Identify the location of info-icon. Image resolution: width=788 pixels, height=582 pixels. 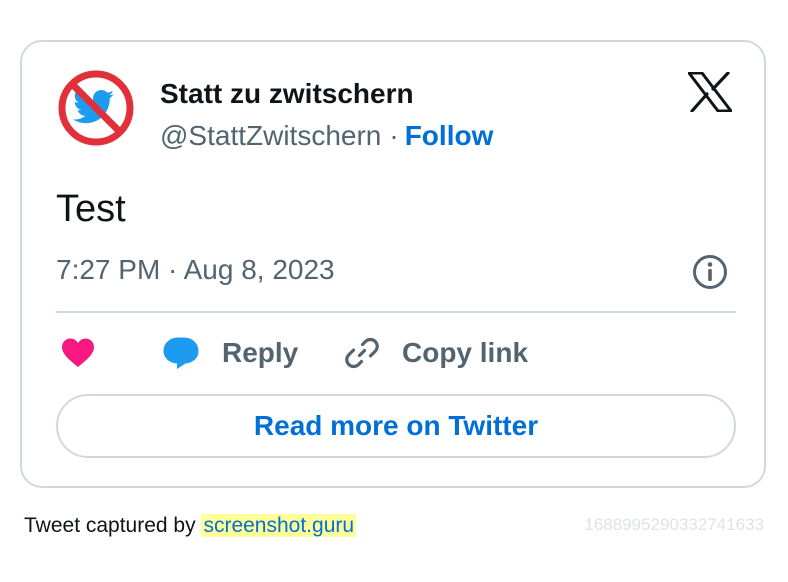
(710, 272).